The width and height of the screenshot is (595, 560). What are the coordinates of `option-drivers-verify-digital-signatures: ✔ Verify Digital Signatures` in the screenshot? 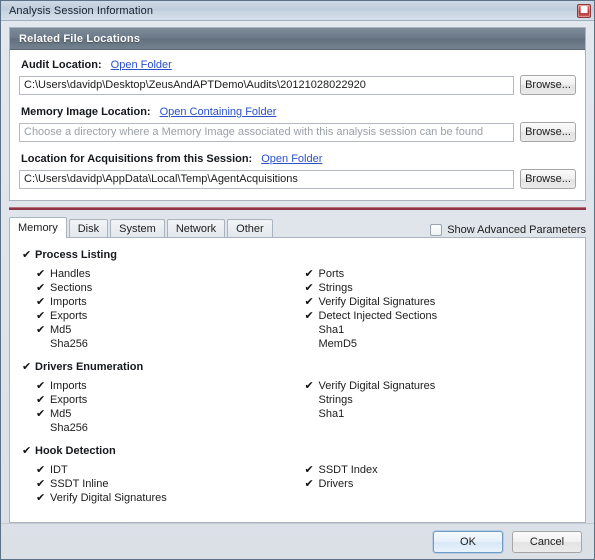 It's located at (439, 386).